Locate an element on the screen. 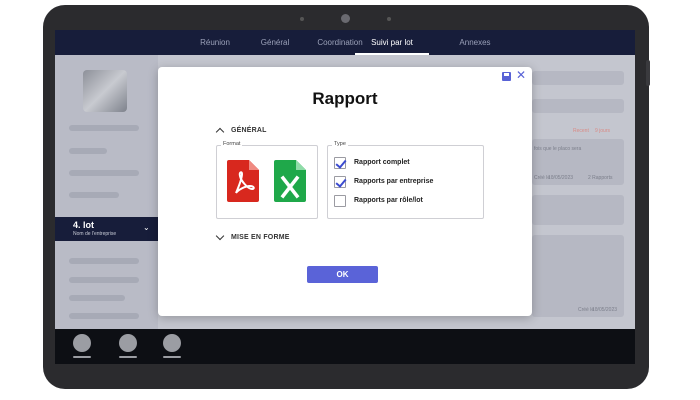 Image resolution: width=700 pixels, height=400 pixels. camera-icon is located at coordinates (345, 18).